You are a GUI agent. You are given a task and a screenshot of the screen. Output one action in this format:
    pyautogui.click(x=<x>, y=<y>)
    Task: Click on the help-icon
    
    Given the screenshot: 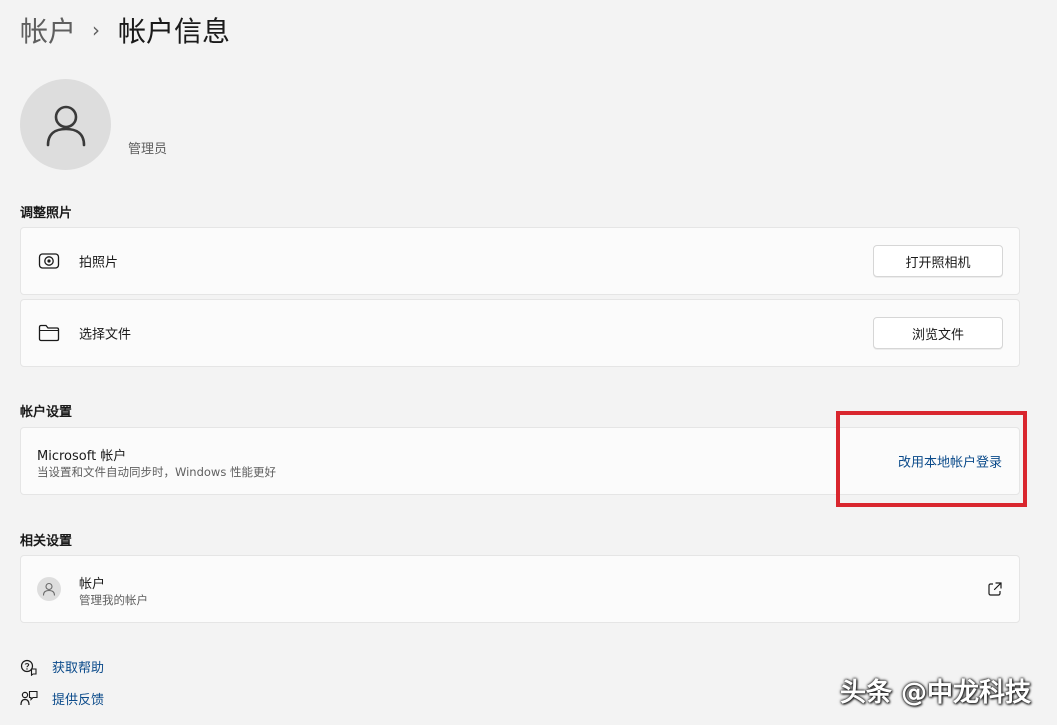 What is the action you would take?
    pyautogui.click(x=28, y=667)
    